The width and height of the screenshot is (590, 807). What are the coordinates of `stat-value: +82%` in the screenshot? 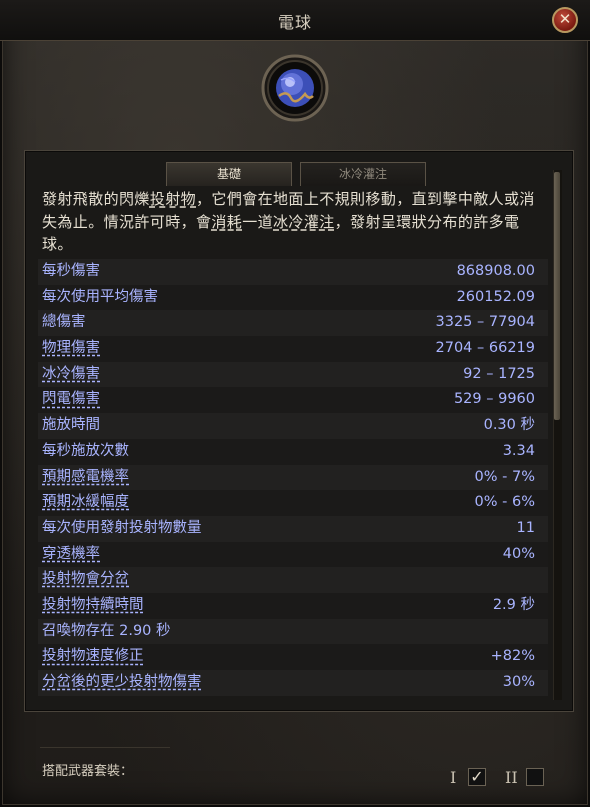 It's located at (512, 656).